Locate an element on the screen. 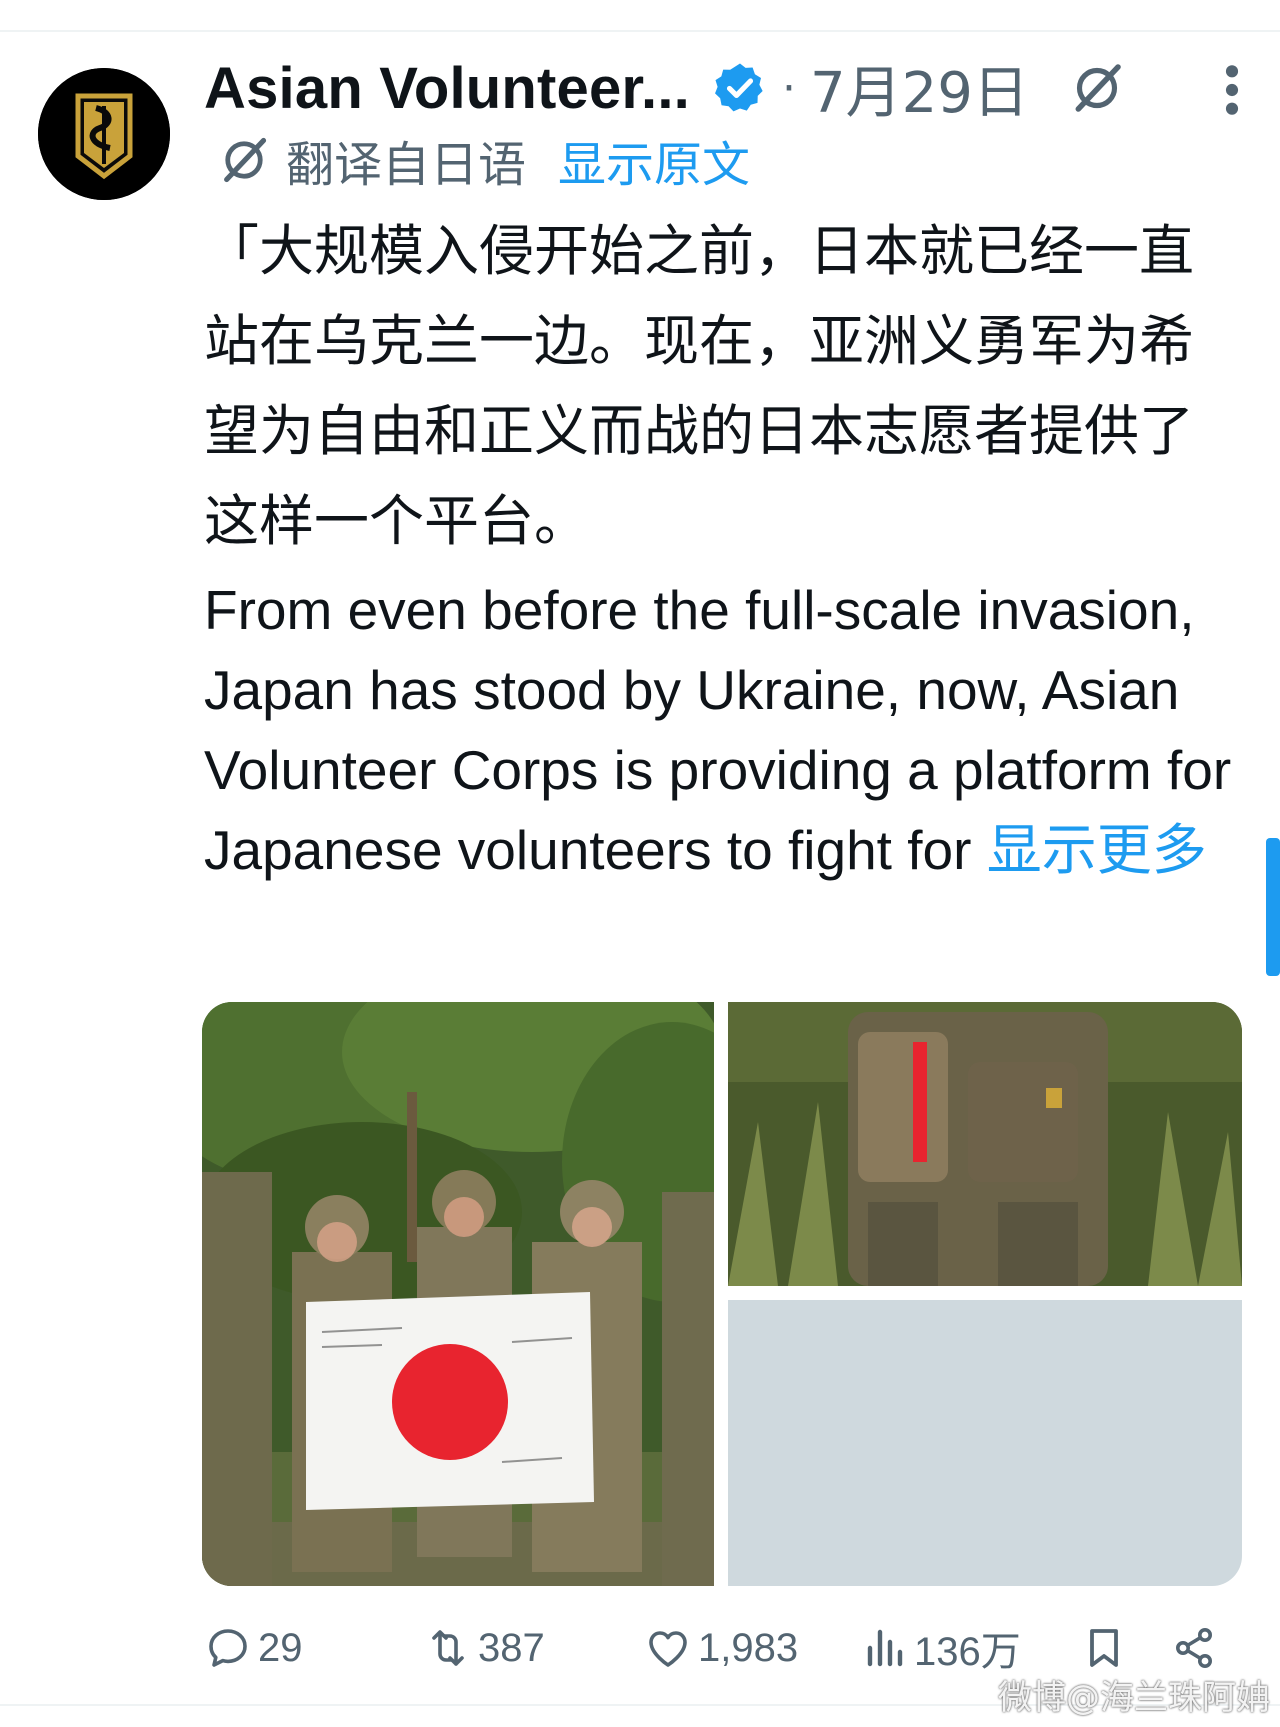 Image resolution: width=1280 pixels, height=1727 pixels. soldier-in-grass-image is located at coordinates (985, 1144).